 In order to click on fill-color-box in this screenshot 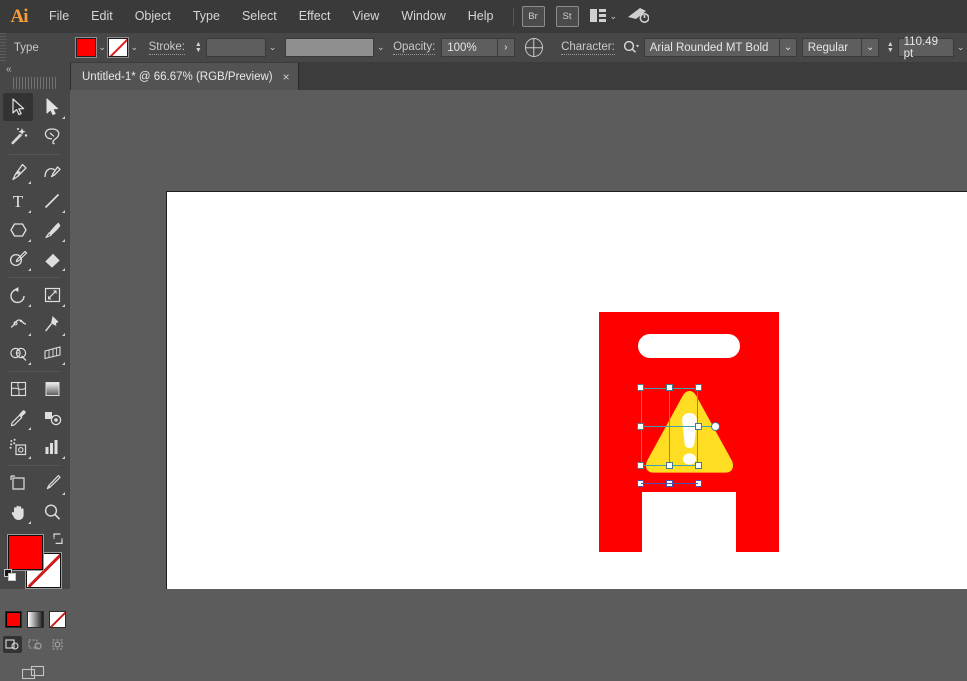, I will do `click(25, 552)`.